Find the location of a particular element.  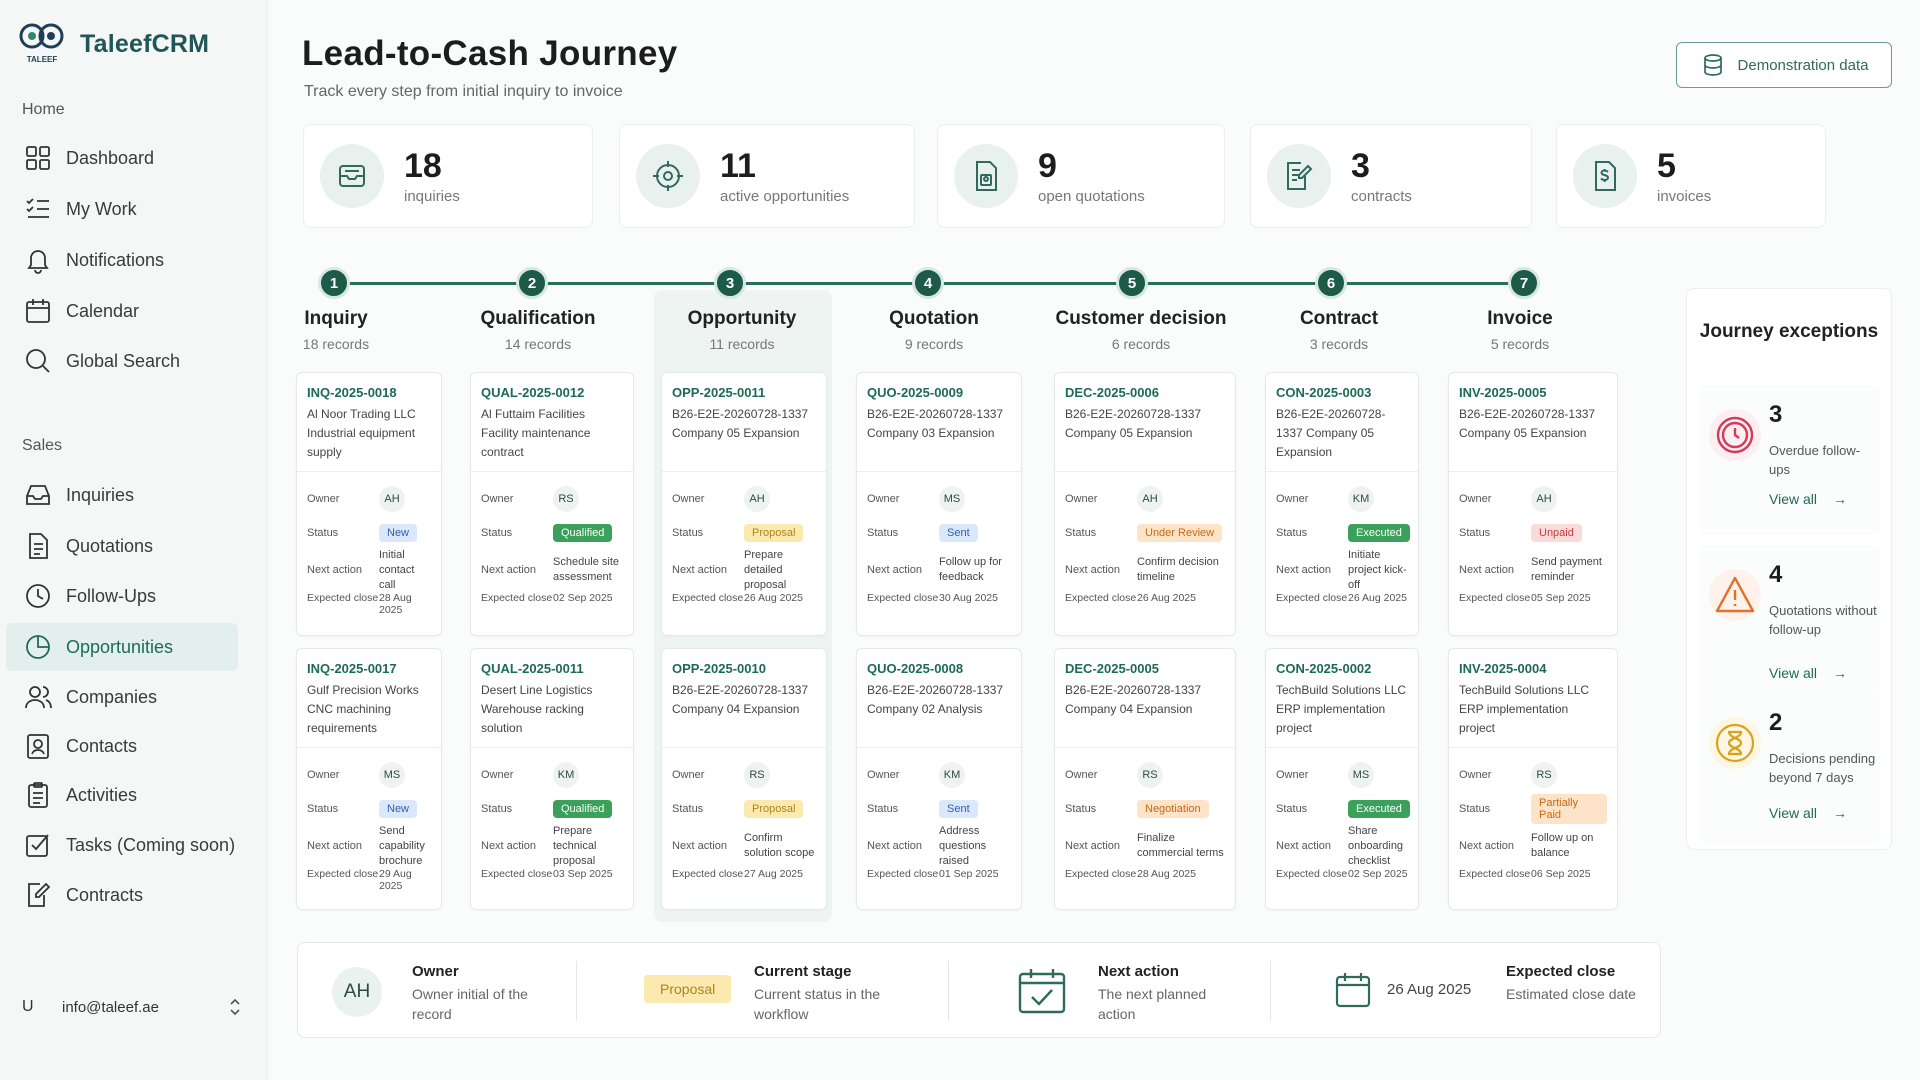

record-code: CON-2025-0003 is located at coordinates (1342, 392).